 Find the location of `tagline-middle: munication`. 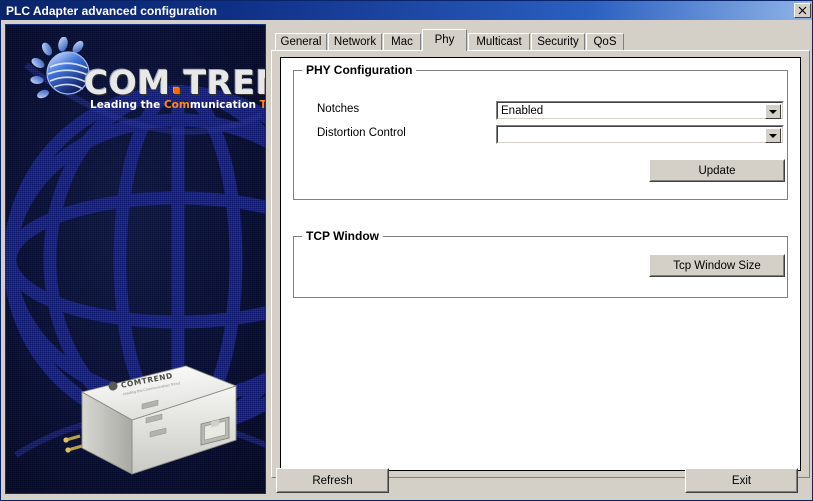

tagline-middle: munication is located at coordinates (224, 105).